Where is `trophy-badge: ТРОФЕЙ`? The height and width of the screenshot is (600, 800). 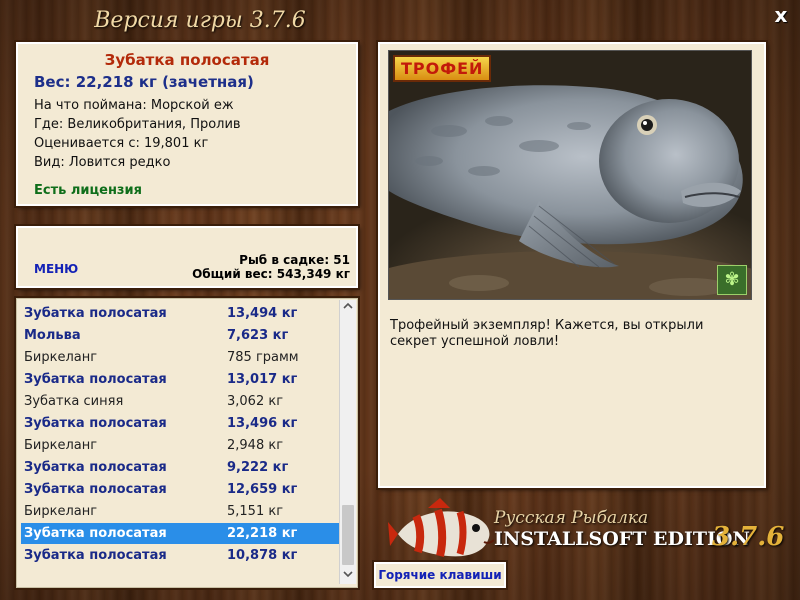
trophy-badge: ТРОФЕЙ is located at coordinates (442, 68).